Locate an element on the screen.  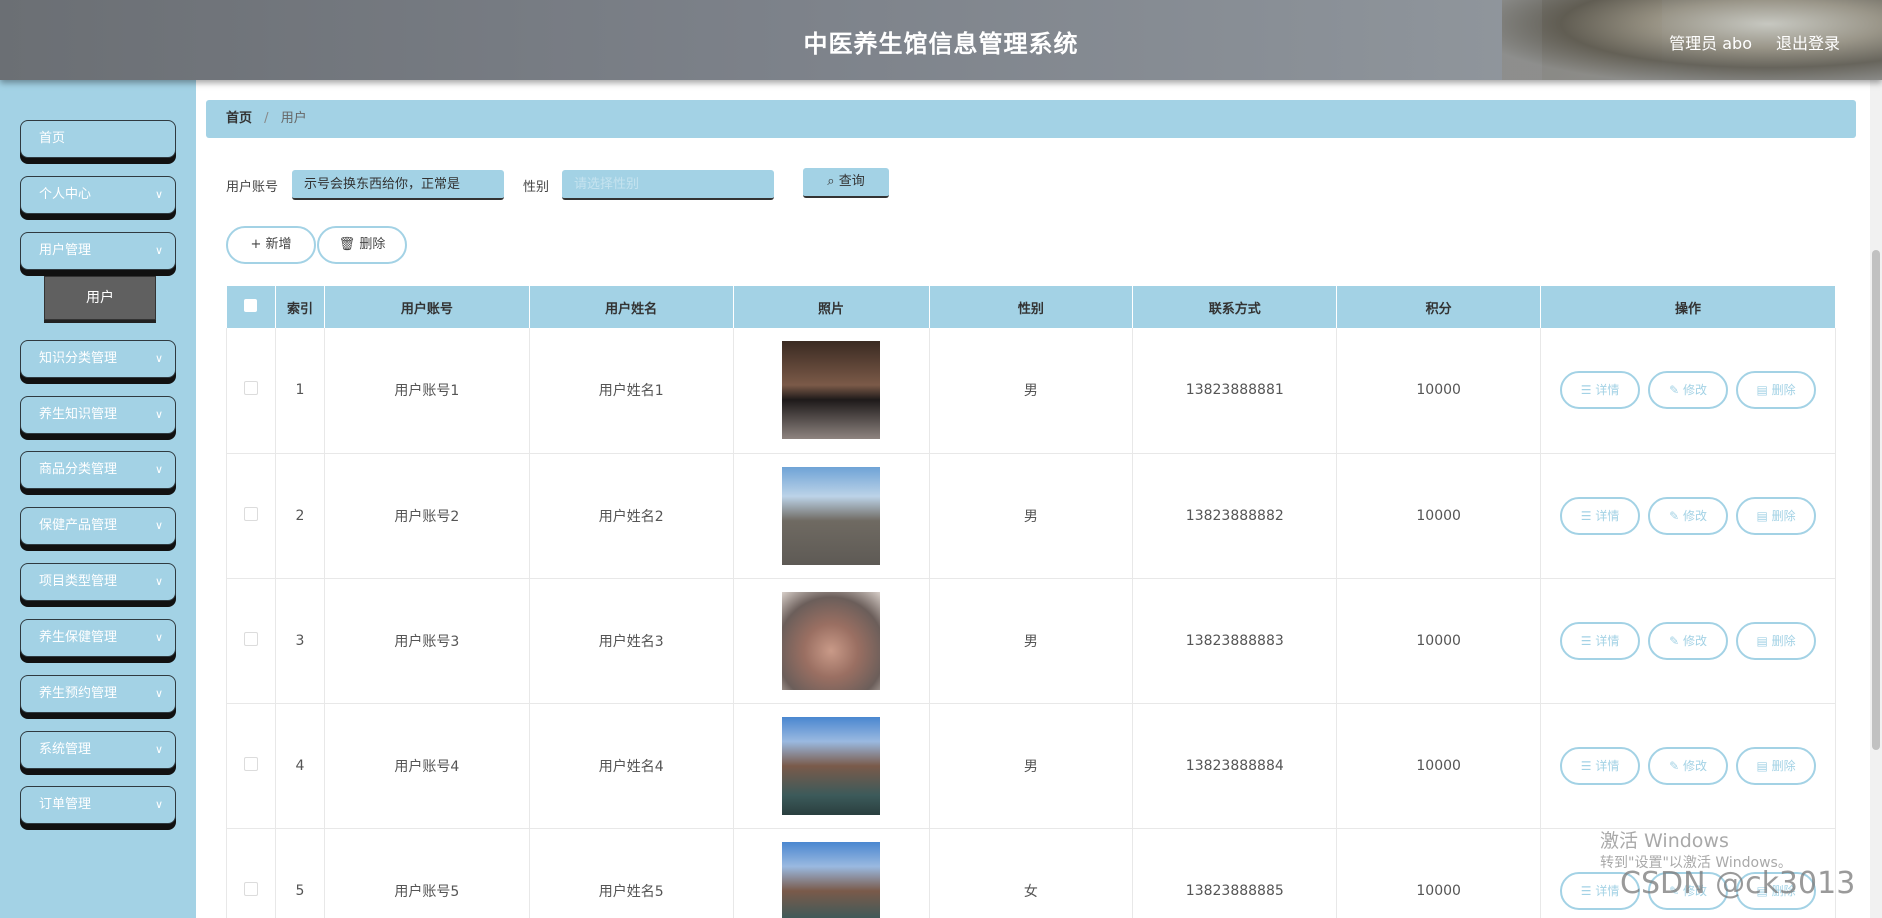
sidebar-item: 保健产品管理 ∨ is located at coordinates (98, 526).